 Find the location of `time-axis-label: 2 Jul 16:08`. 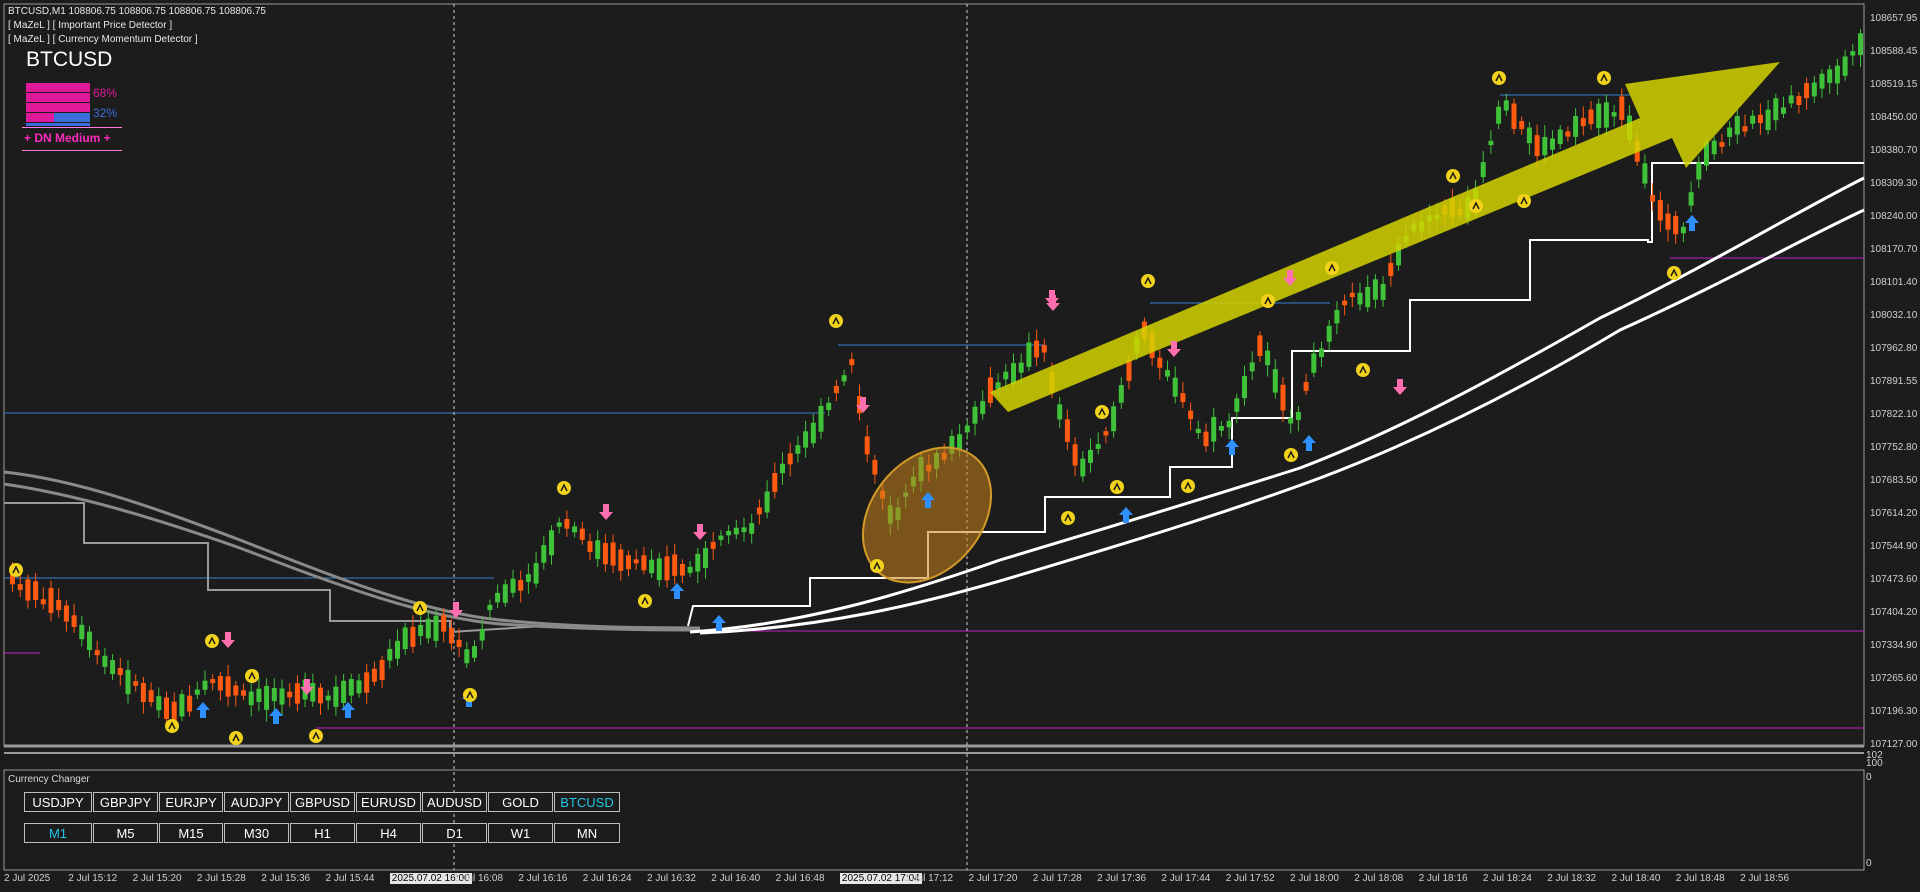

time-axis-label: 2 Jul 16:08 is located at coordinates (479, 878).